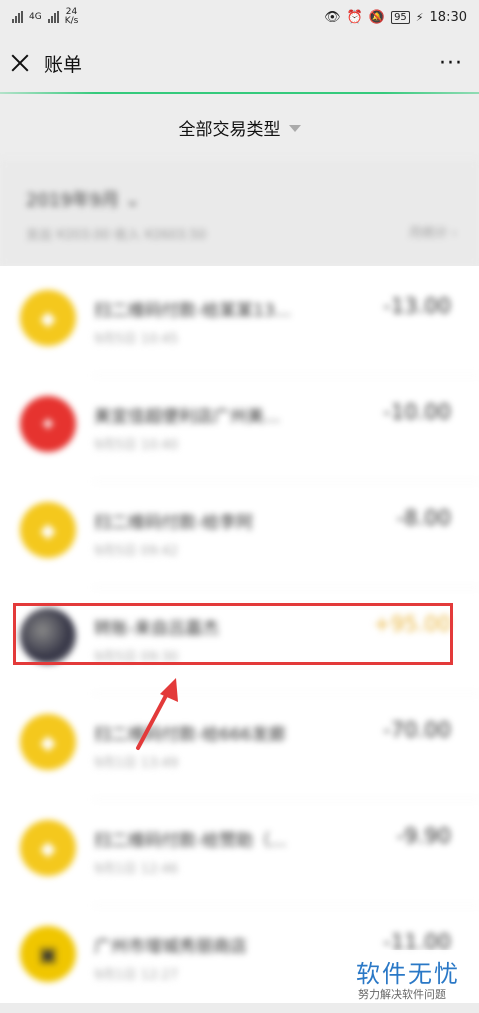 This screenshot has width=479, height=1013. I want to click on eye-icon: 👁, so click(332, 17).